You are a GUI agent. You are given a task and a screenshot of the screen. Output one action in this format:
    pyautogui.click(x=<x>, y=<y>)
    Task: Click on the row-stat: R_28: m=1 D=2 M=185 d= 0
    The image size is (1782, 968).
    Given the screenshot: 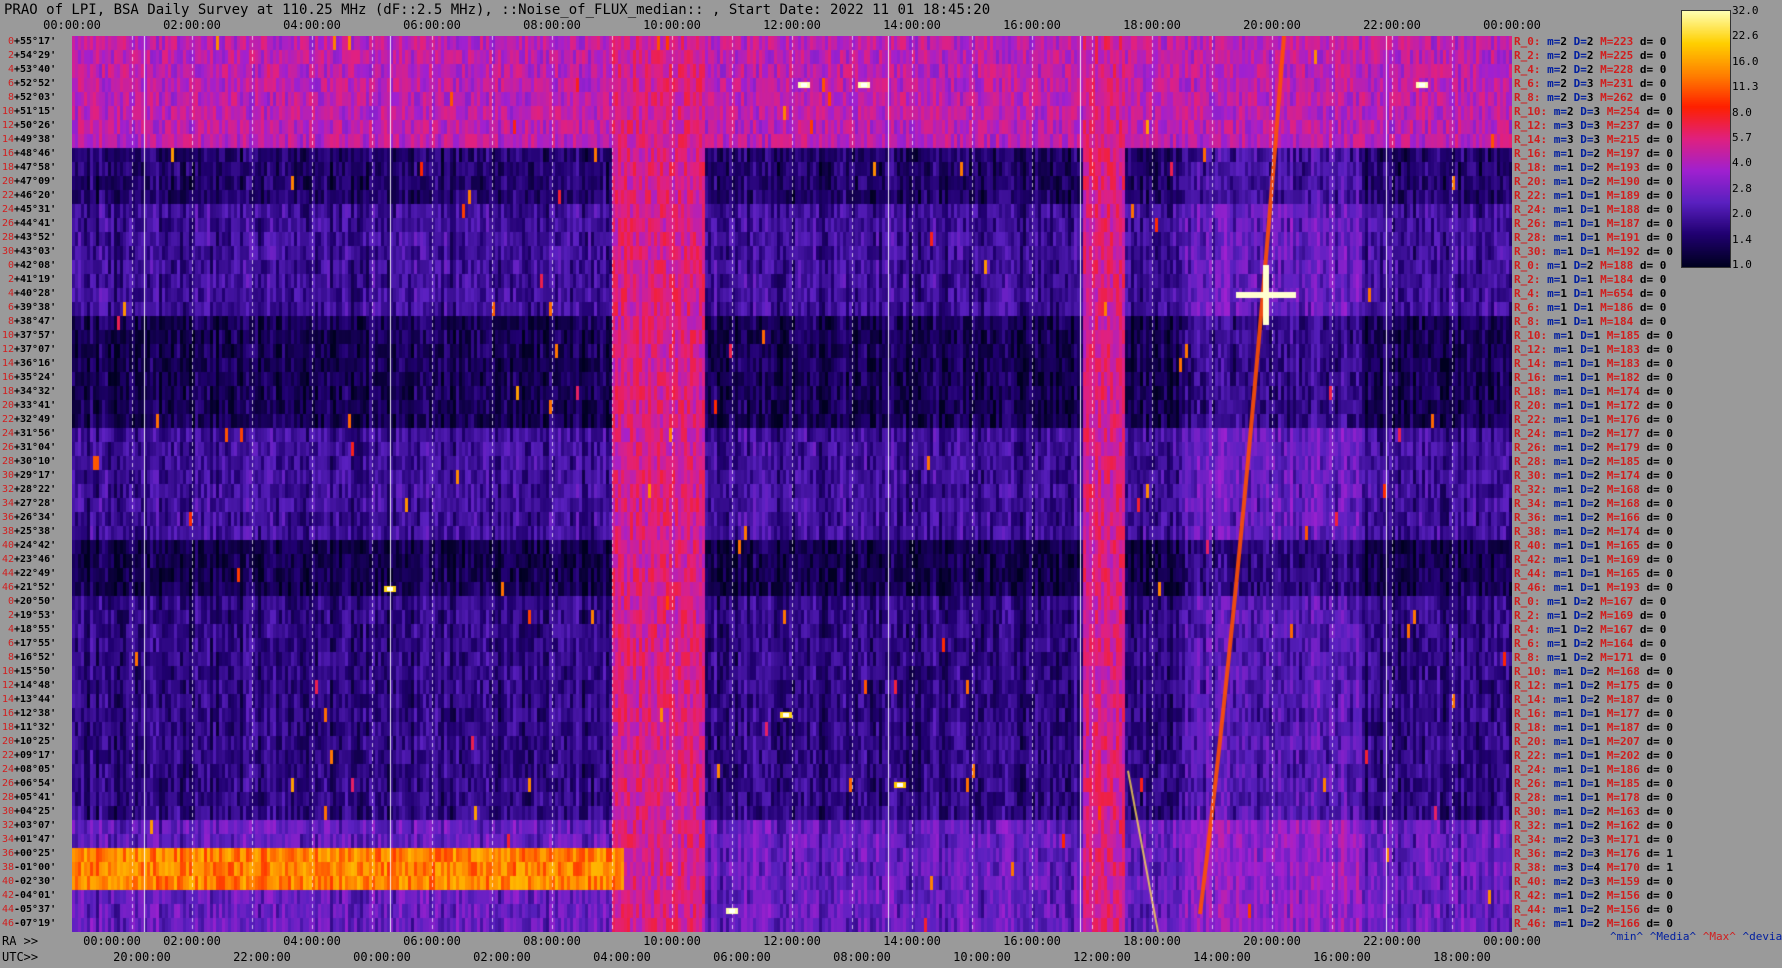 What is the action you would take?
    pyautogui.click(x=1593, y=462)
    